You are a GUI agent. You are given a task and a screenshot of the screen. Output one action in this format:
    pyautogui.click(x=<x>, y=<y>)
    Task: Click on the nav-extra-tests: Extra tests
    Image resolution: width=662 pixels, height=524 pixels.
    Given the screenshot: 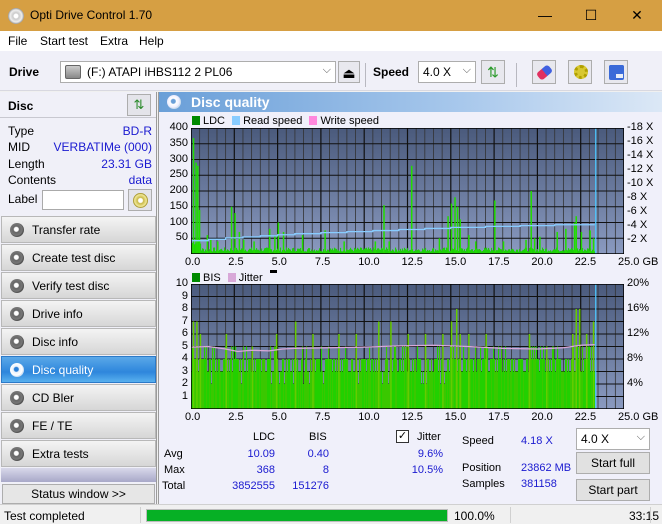 What is the action you would take?
    pyautogui.click(x=78, y=453)
    